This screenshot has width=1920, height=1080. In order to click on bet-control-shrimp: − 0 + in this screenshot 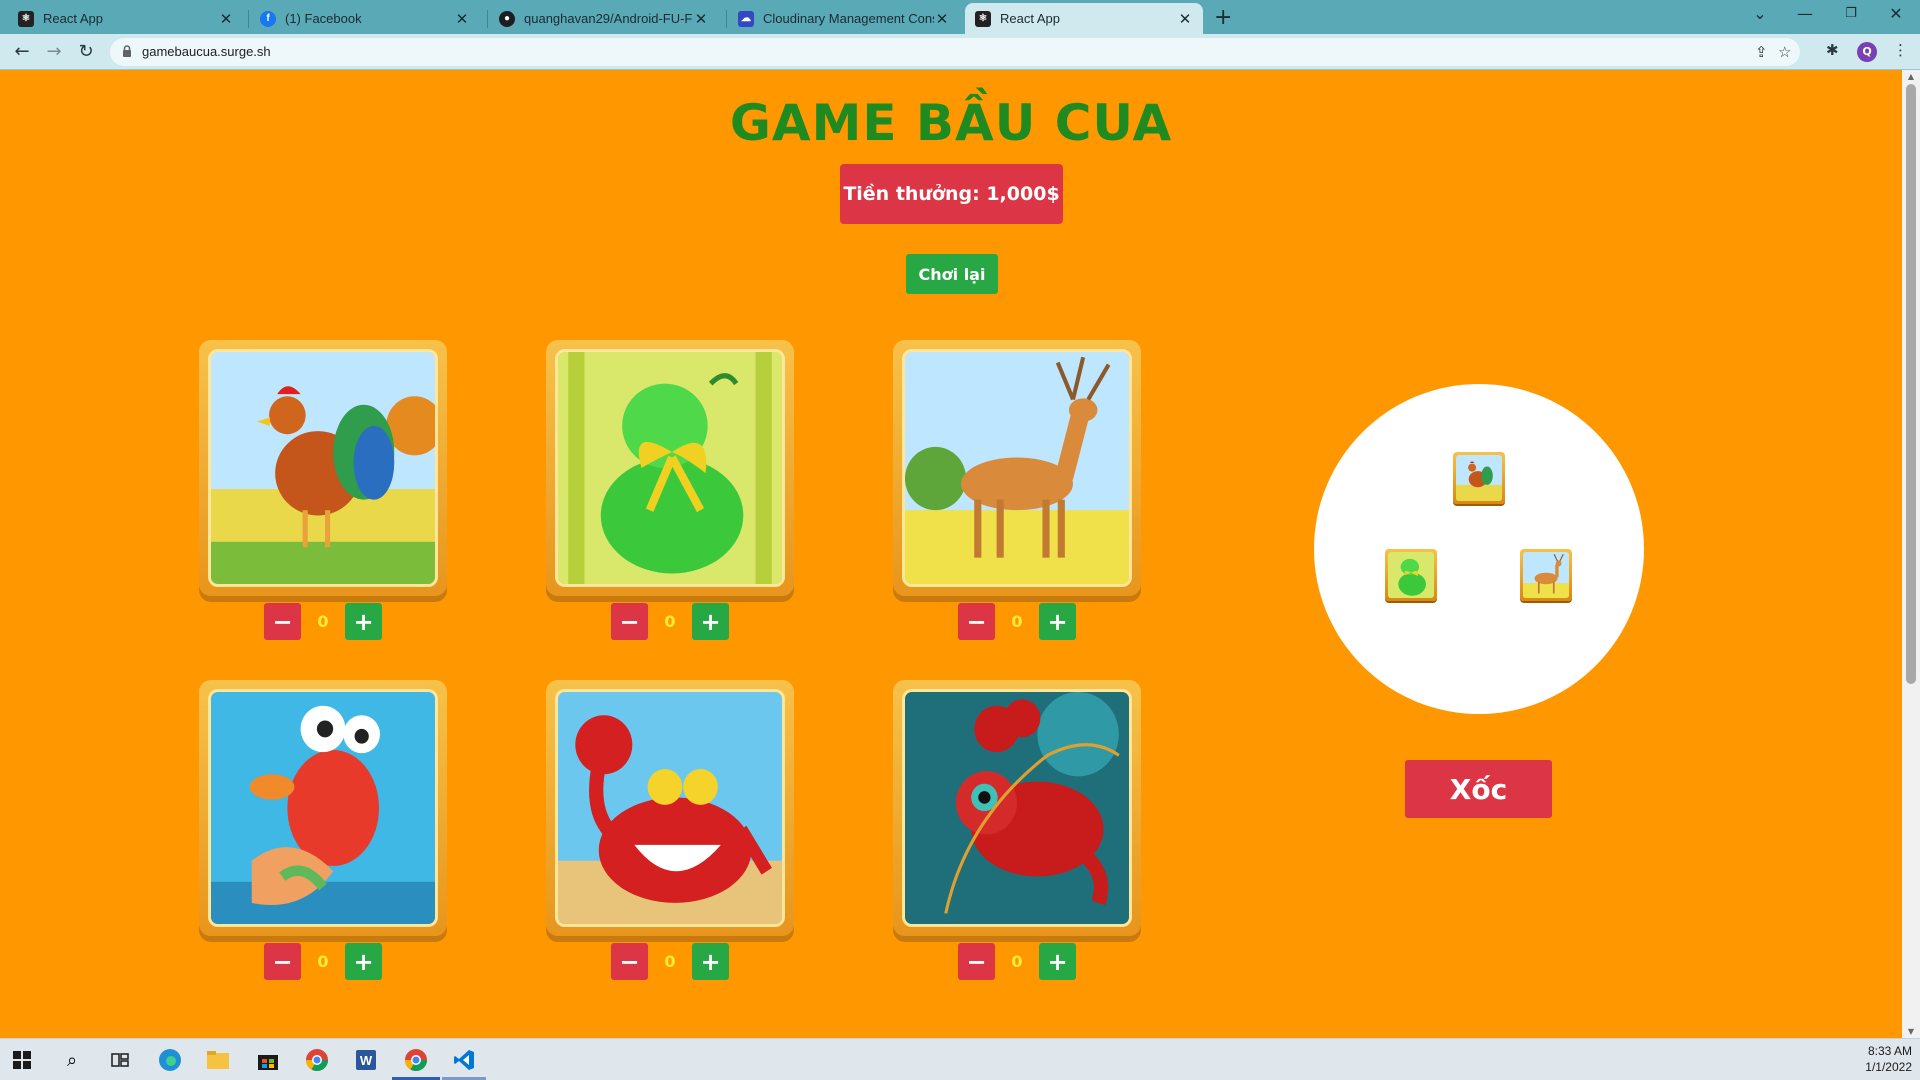, I will do `click(1017, 961)`.